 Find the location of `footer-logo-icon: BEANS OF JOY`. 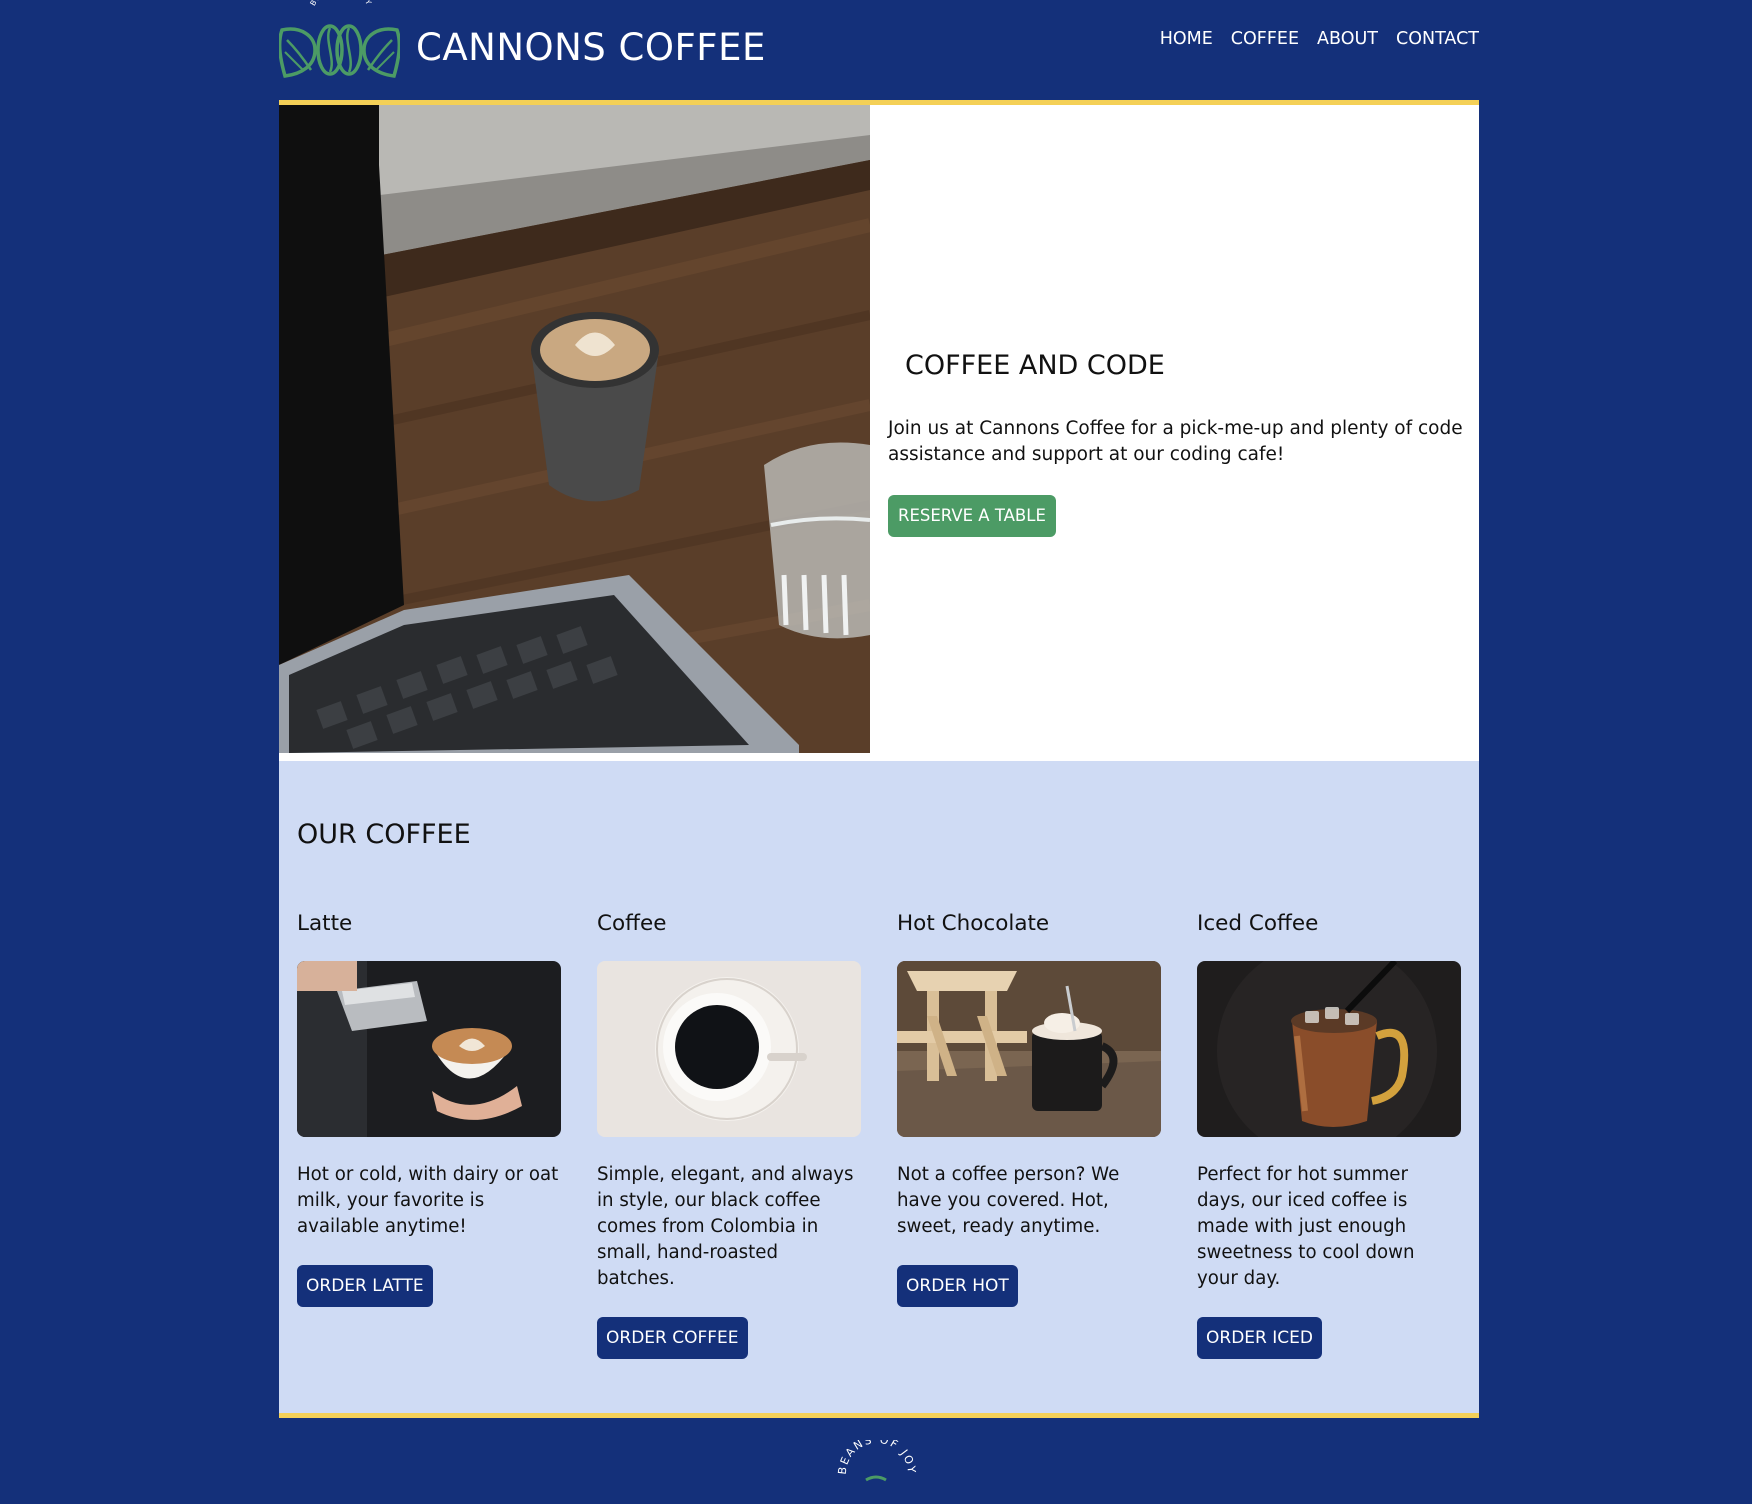

footer-logo-icon: BEANS OF JOY is located at coordinates (876, 1466).